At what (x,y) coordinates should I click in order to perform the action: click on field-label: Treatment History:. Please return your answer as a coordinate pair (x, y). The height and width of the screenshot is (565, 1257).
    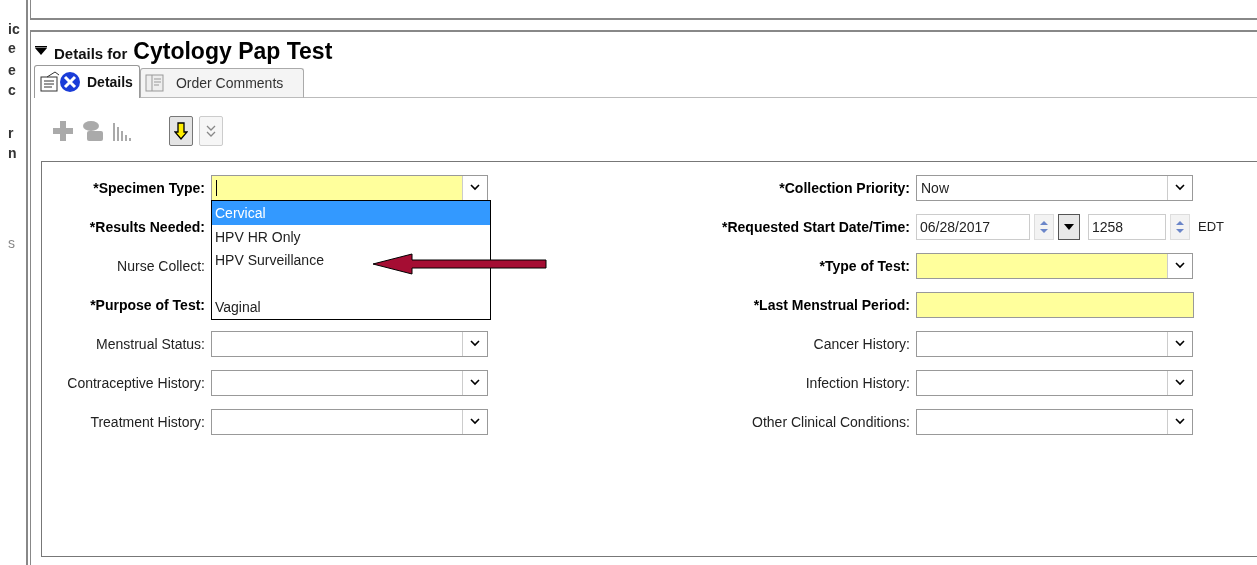
    Looking at the image, I should click on (147, 421).